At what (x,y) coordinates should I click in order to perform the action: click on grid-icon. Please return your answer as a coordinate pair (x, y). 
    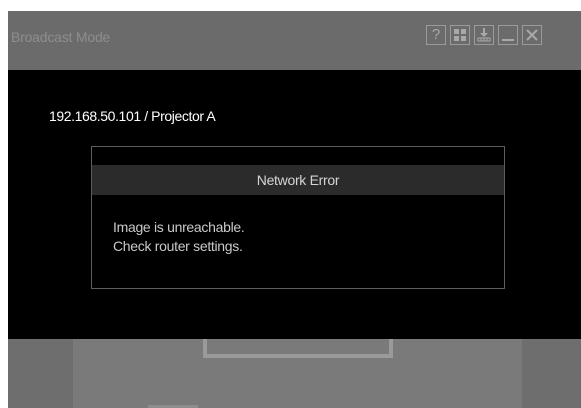
    Looking at the image, I should click on (460, 35).